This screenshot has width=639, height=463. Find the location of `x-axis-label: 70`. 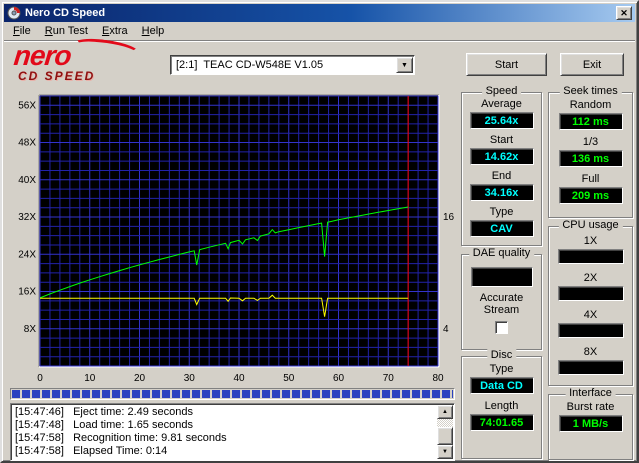

x-axis-label: 70 is located at coordinates (389, 378).